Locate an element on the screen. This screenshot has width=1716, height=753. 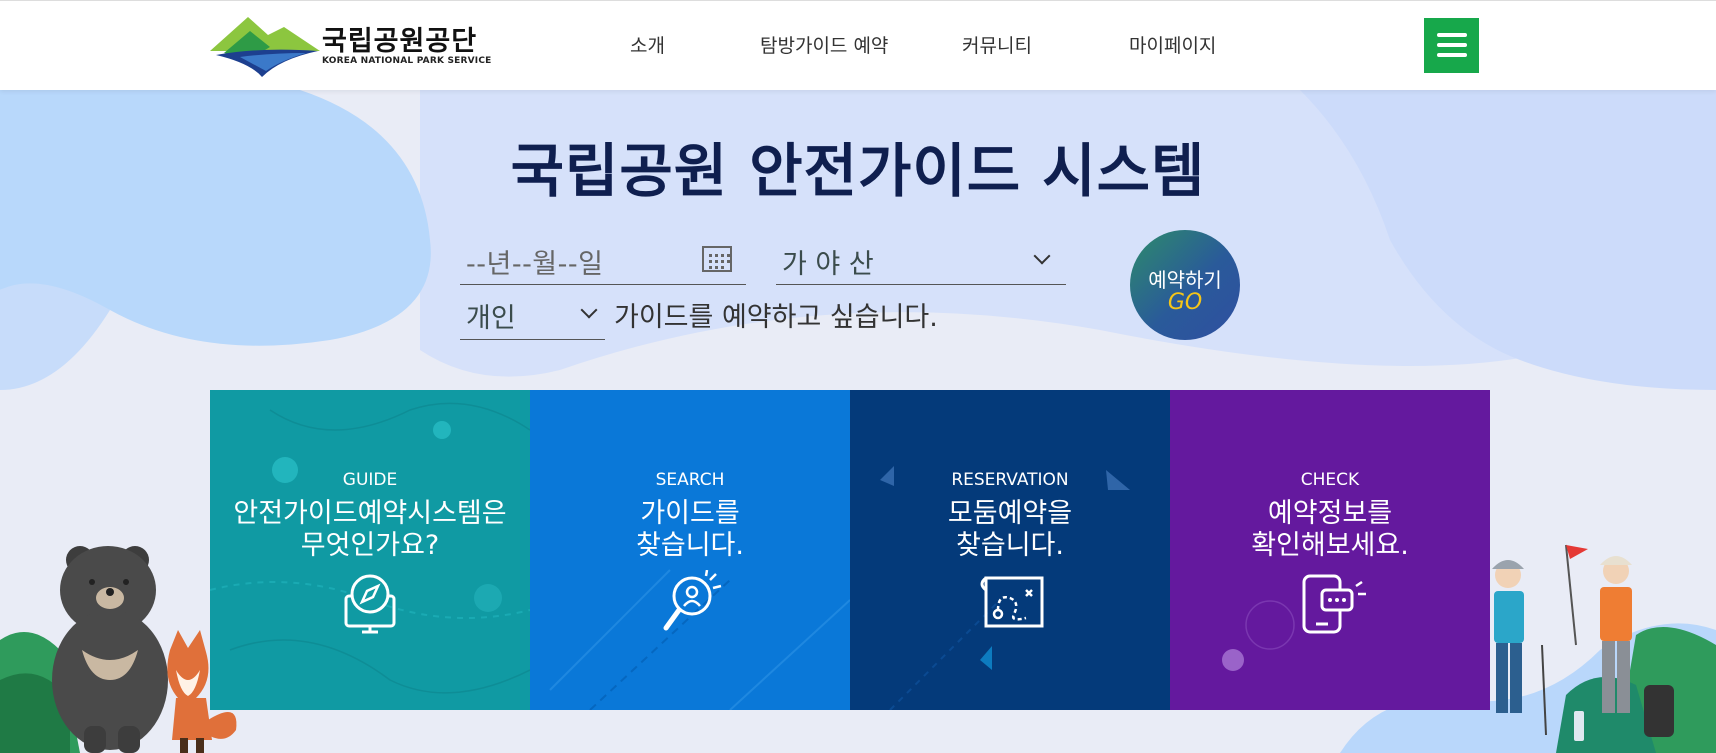
card-guide-title: GUIDE is located at coordinates (370, 480).